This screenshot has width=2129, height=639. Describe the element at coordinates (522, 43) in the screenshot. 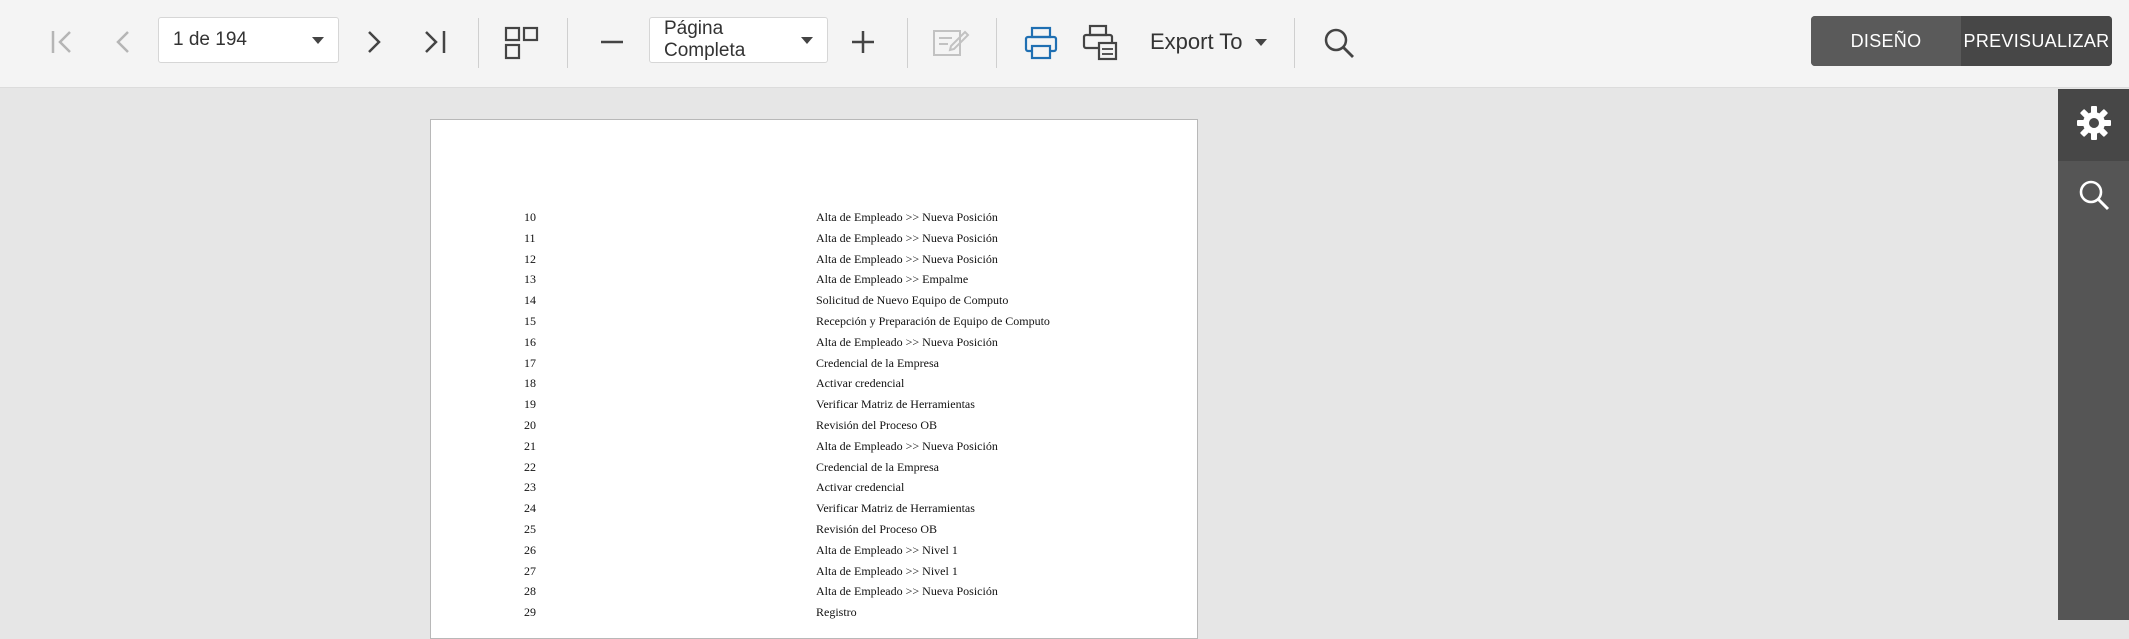

I see `thumbnails-icon` at that location.